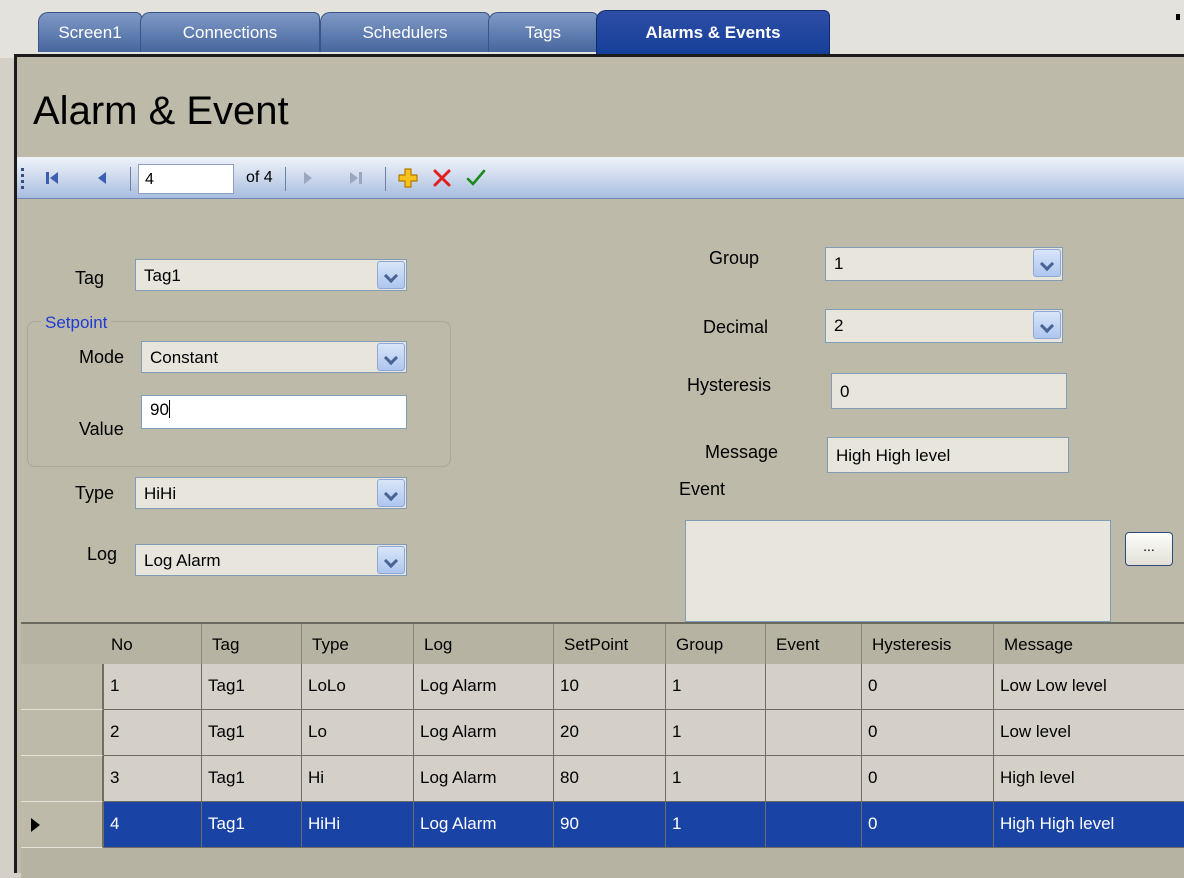 This screenshot has width=1184, height=878. I want to click on cell-no: 1, so click(152, 687).